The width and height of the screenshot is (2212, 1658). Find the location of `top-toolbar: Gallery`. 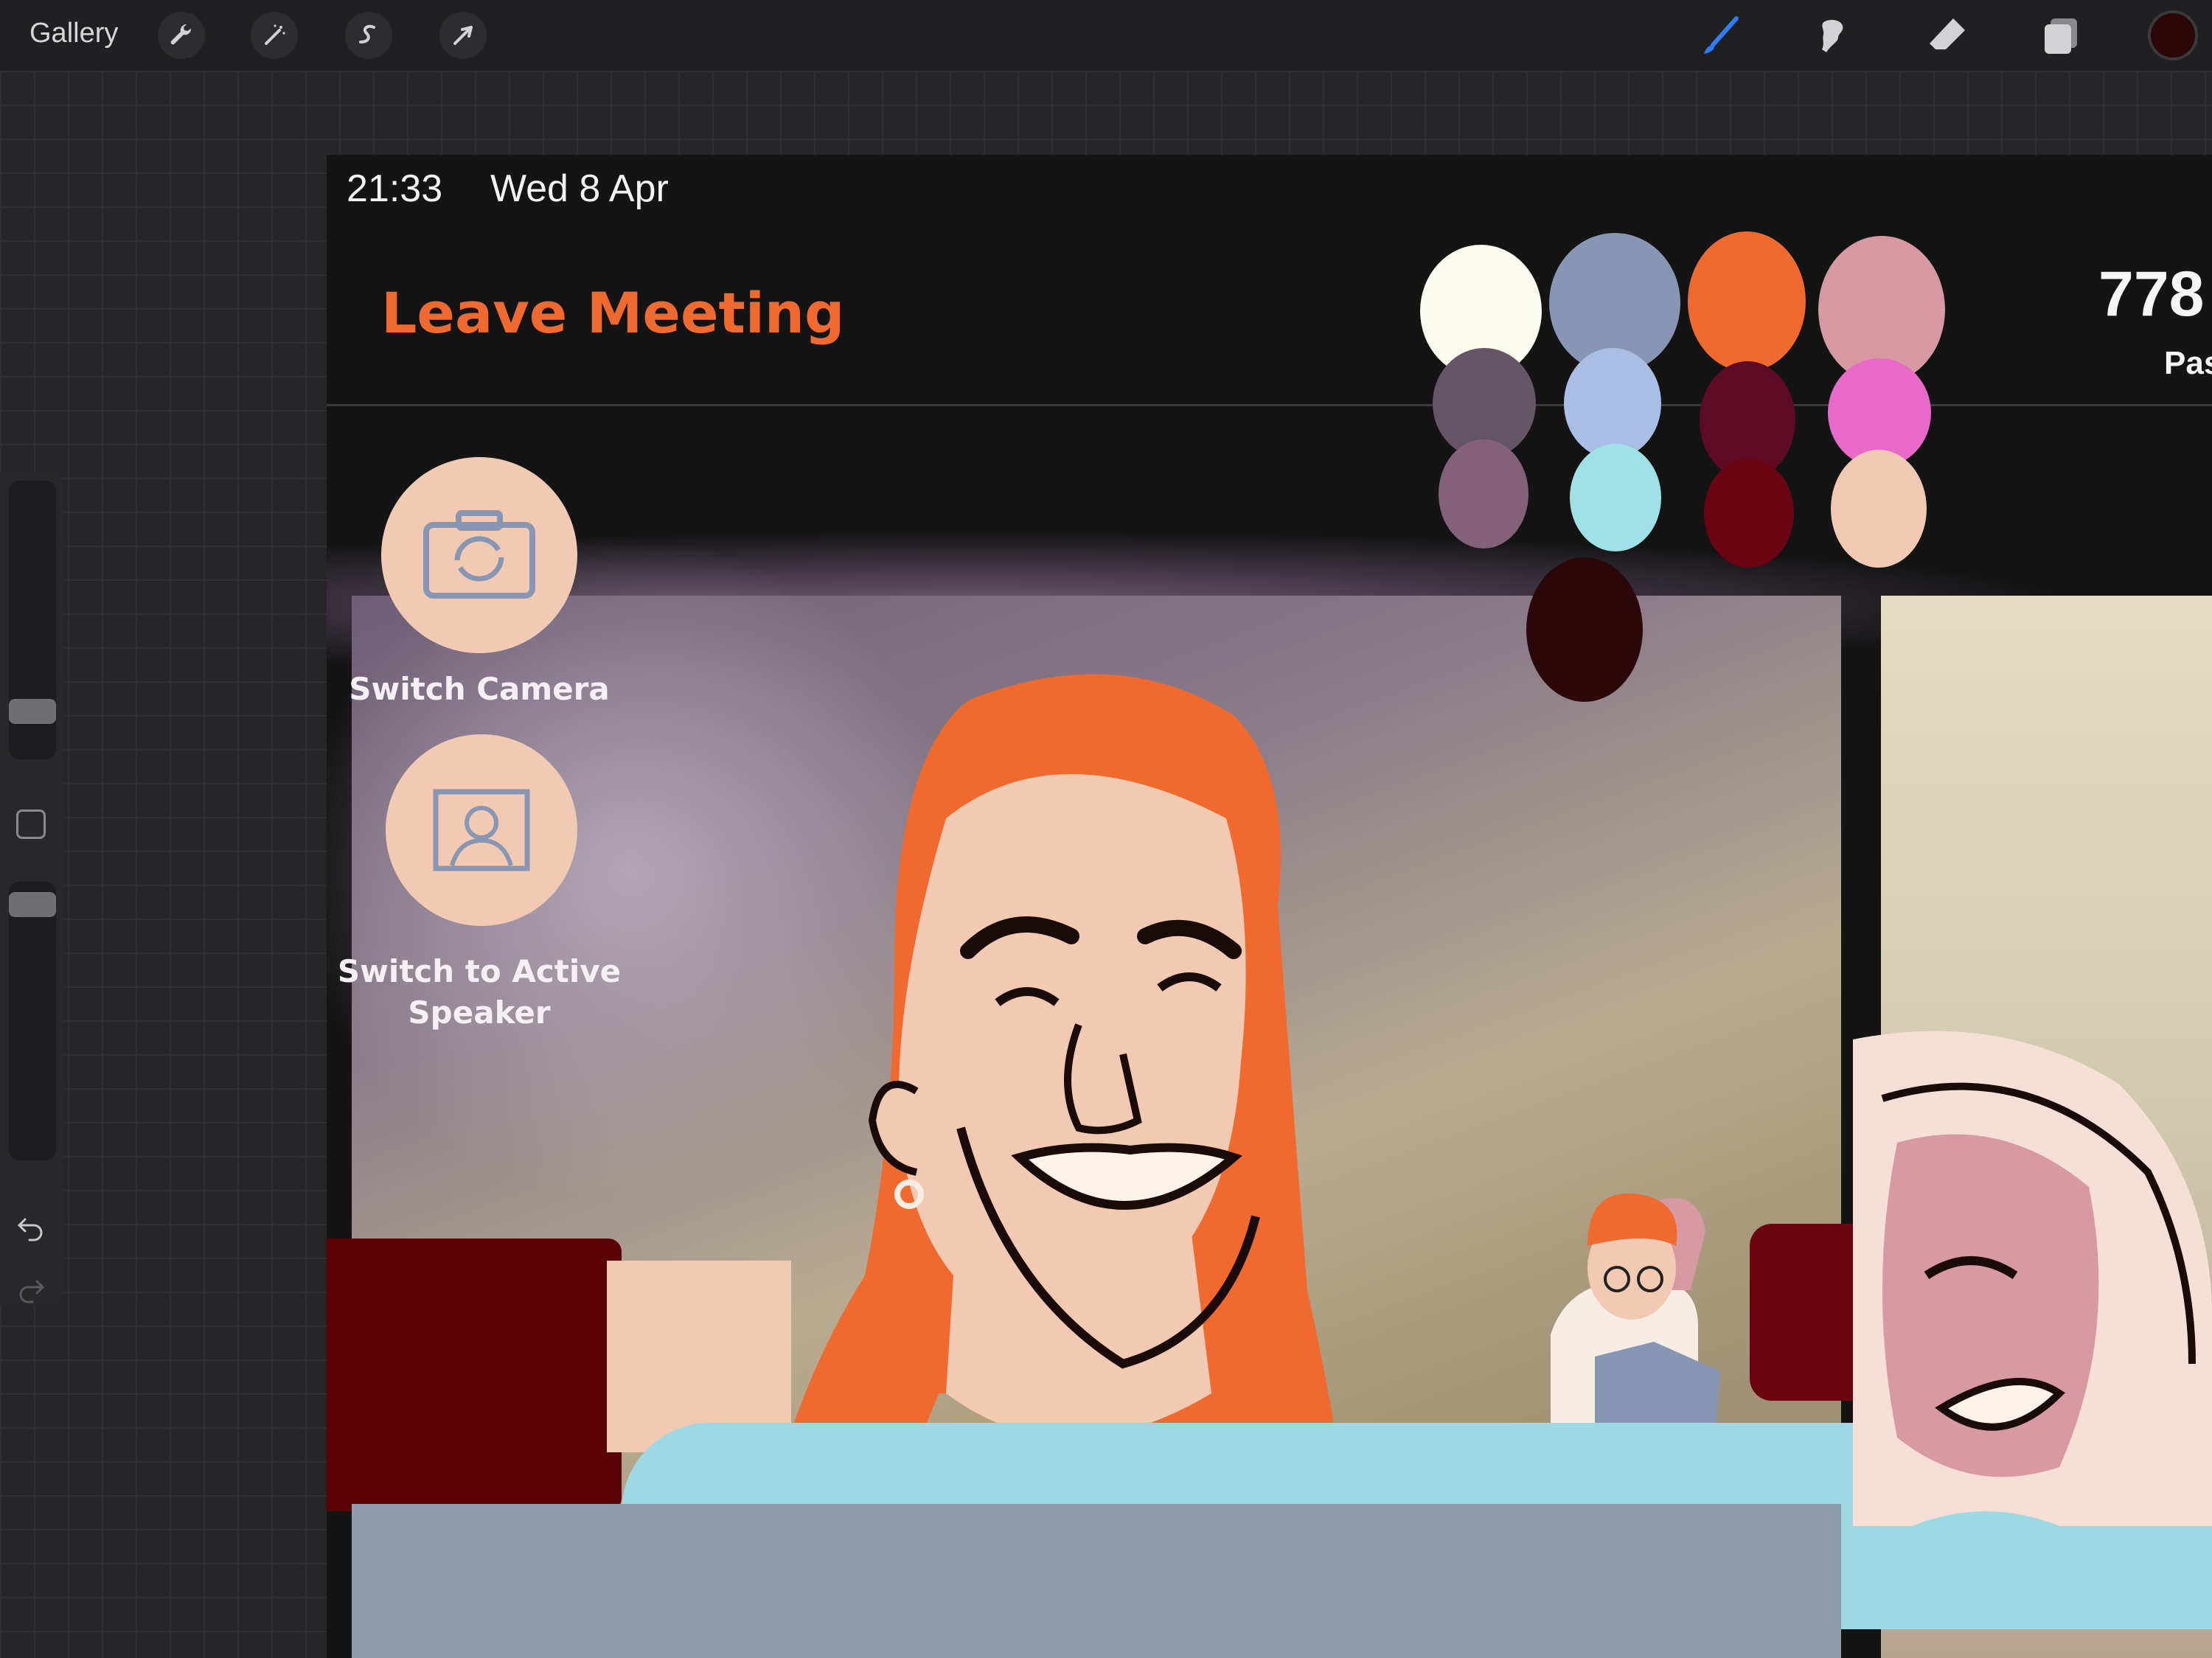

top-toolbar: Gallery is located at coordinates (1106, 35).